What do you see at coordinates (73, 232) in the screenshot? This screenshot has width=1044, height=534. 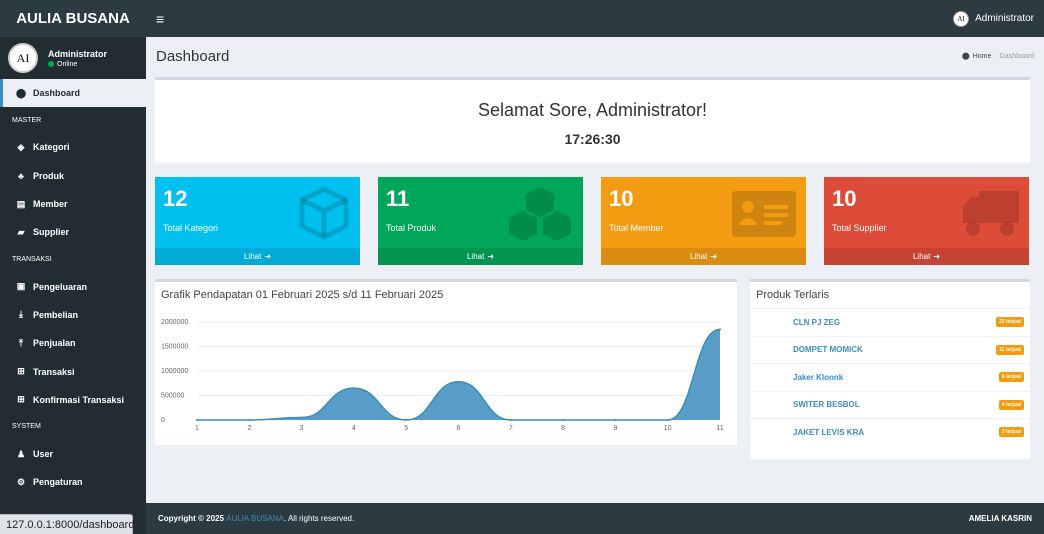 I see `sidebar-item-supplier: ▰ Supplier` at bounding box center [73, 232].